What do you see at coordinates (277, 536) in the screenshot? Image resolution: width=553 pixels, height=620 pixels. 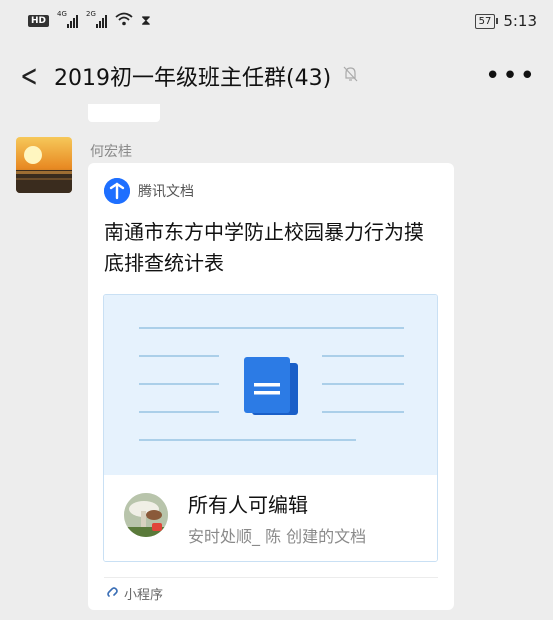 I see `document-creator: 安时处顺_ 陈 创建的文档` at bounding box center [277, 536].